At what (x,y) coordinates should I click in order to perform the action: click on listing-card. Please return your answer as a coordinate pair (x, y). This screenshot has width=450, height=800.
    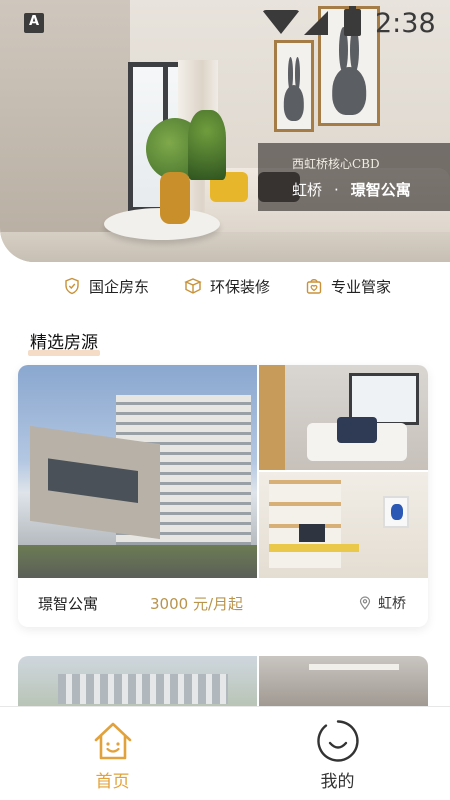
    Looking at the image, I should click on (223, 681).